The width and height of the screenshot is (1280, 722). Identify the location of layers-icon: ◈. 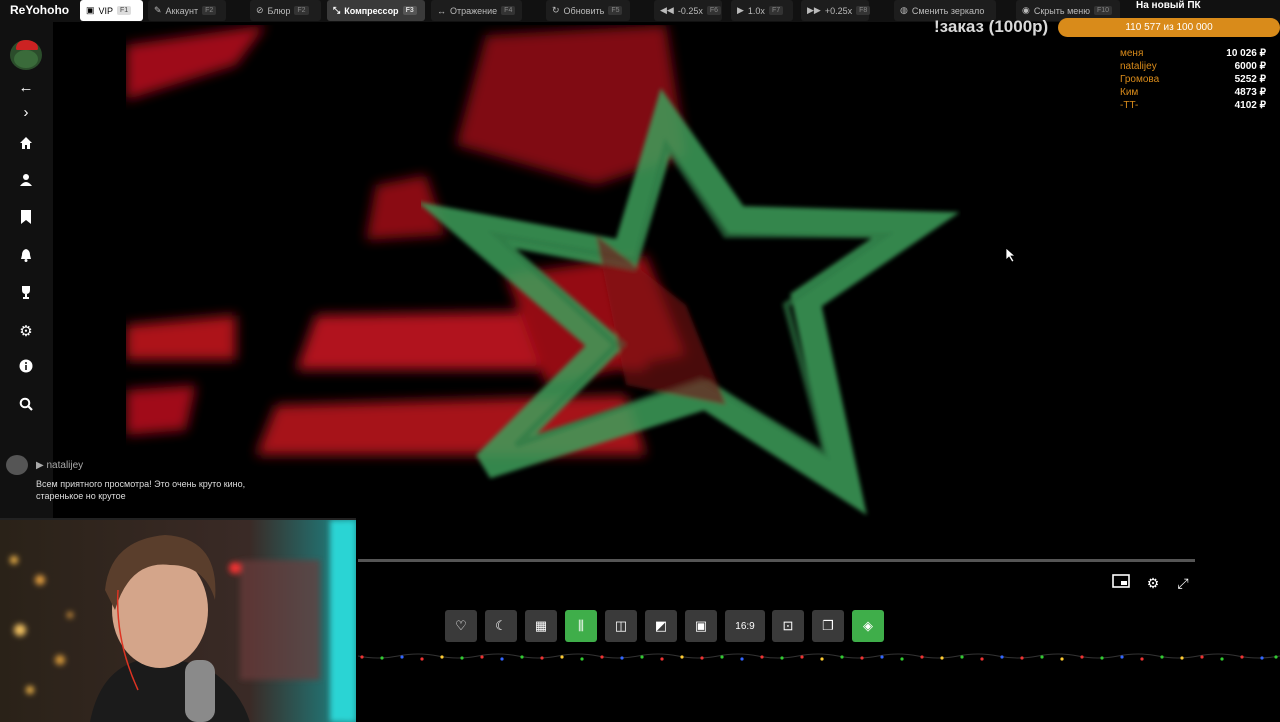
(868, 625).